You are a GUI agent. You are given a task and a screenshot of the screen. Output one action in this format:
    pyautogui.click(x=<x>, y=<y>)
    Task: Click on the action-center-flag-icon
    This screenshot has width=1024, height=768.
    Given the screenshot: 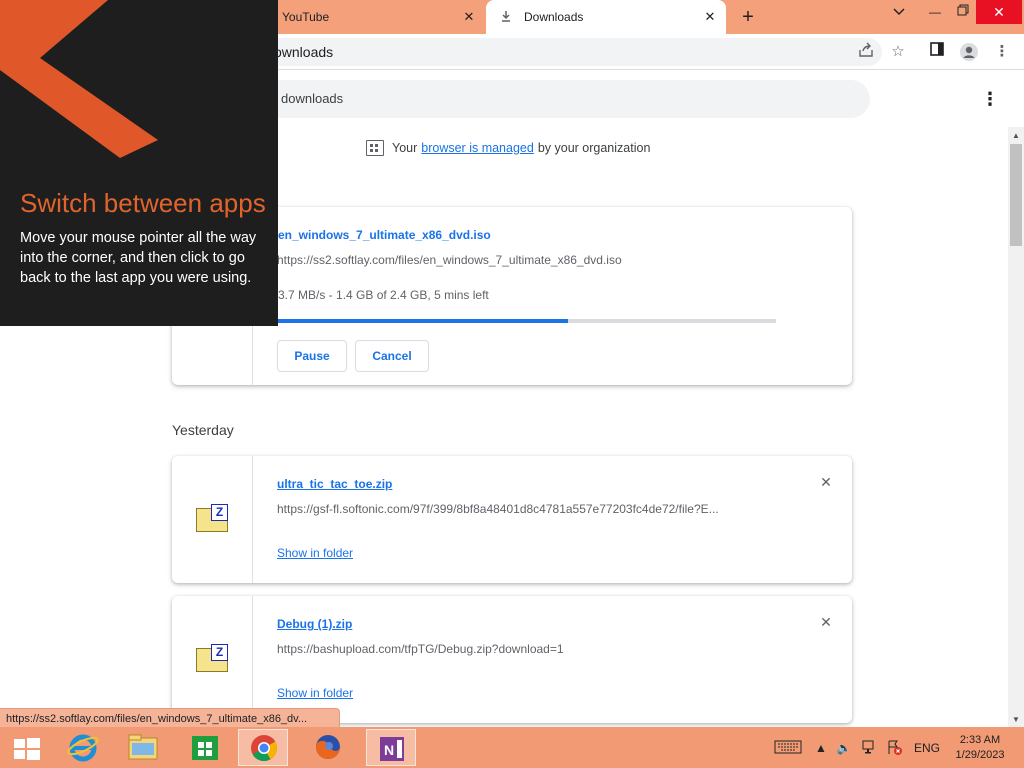 What is the action you would take?
    pyautogui.click(x=894, y=748)
    